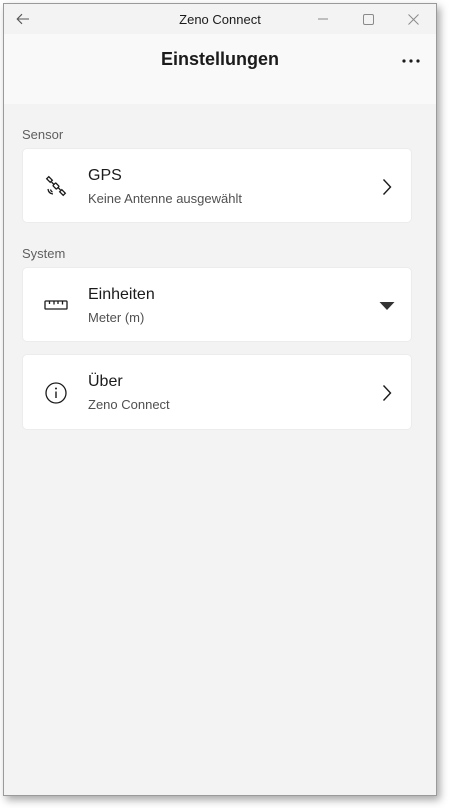  Describe the element at coordinates (121, 294) in the screenshot. I see `units-title: Einheiten` at that location.